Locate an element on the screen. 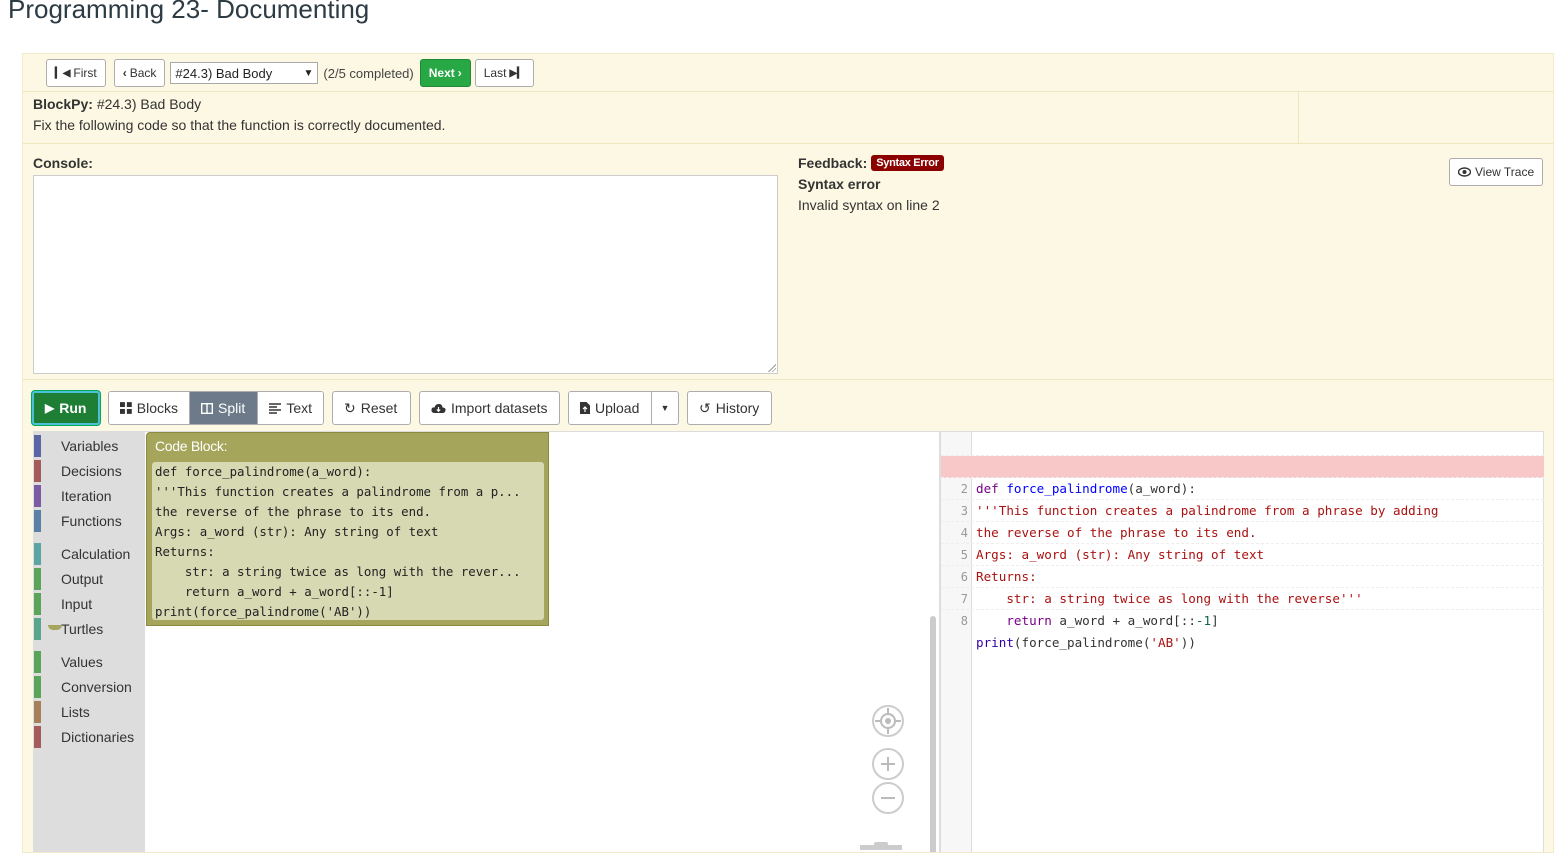 The width and height of the screenshot is (1567, 853). upload-dropdown-toggle: ▼ is located at coordinates (665, 408).